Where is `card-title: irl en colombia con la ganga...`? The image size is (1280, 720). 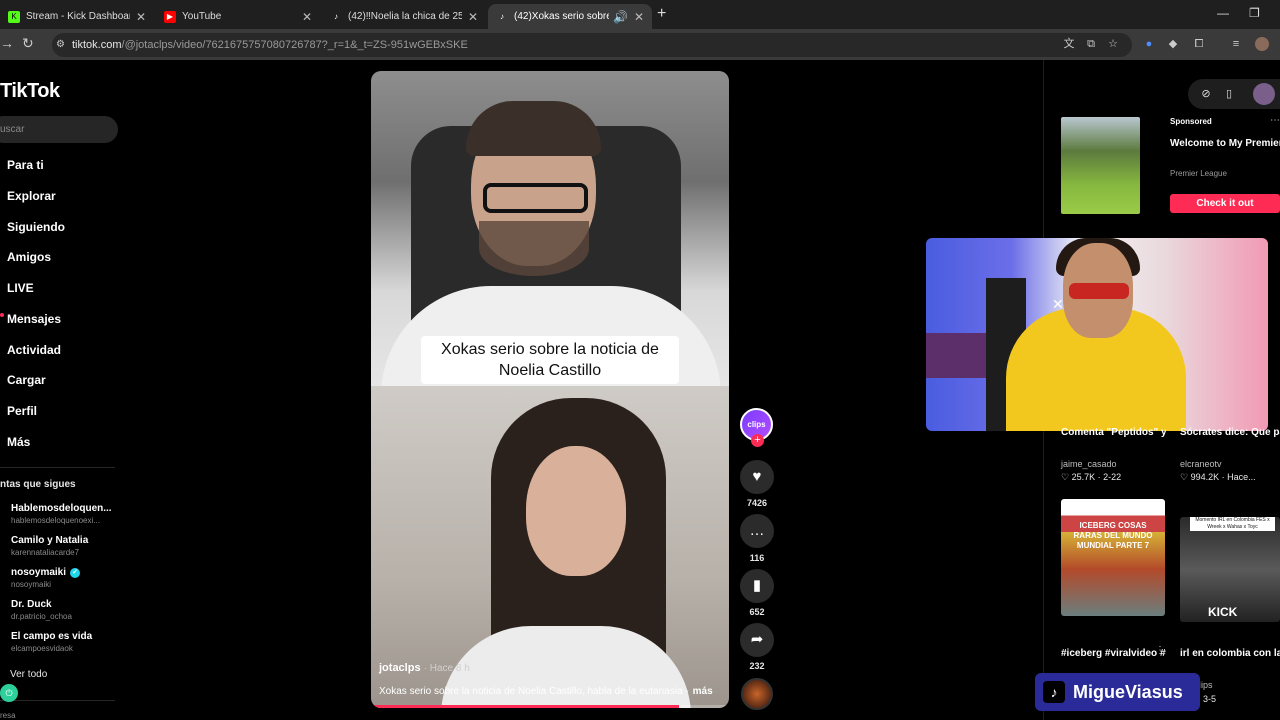 card-title: irl en colombia con la ganga... is located at coordinates (1230, 654).